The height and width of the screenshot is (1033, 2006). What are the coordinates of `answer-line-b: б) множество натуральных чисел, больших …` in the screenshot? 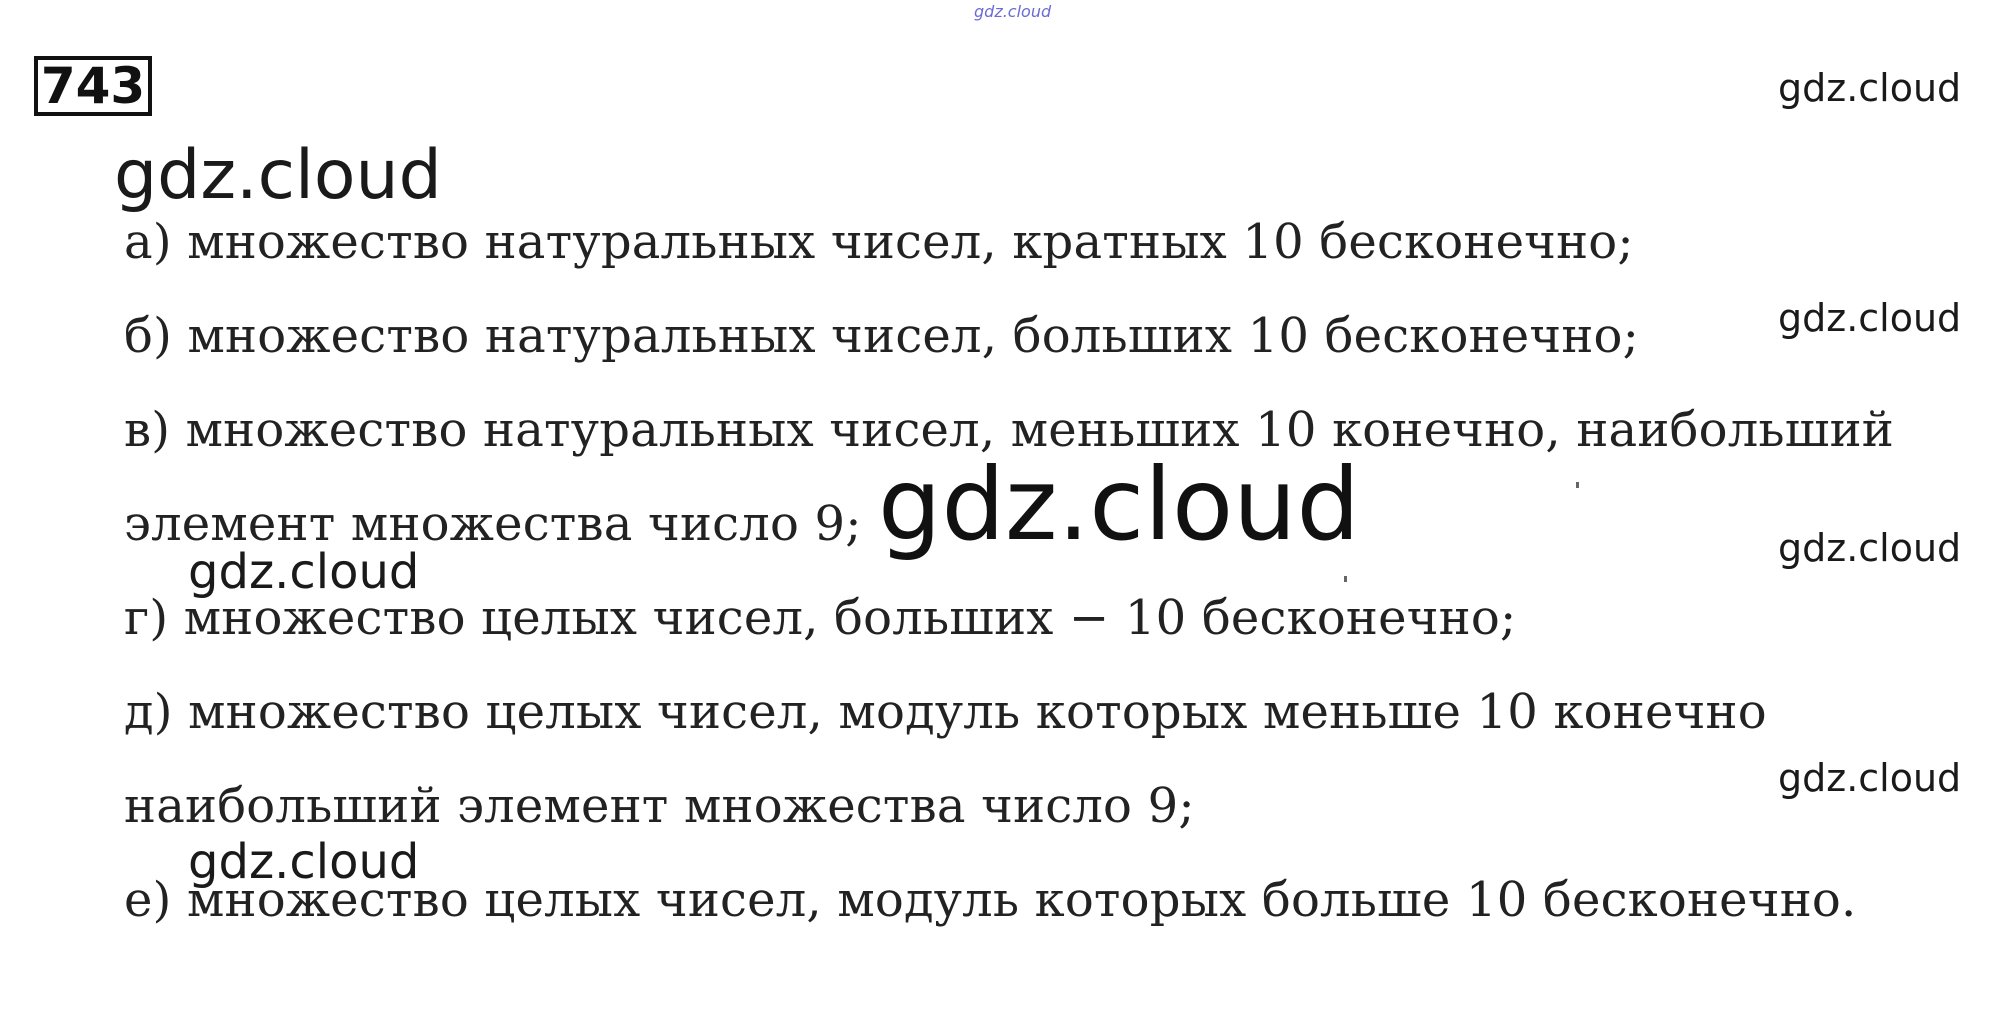 It's located at (881, 336).